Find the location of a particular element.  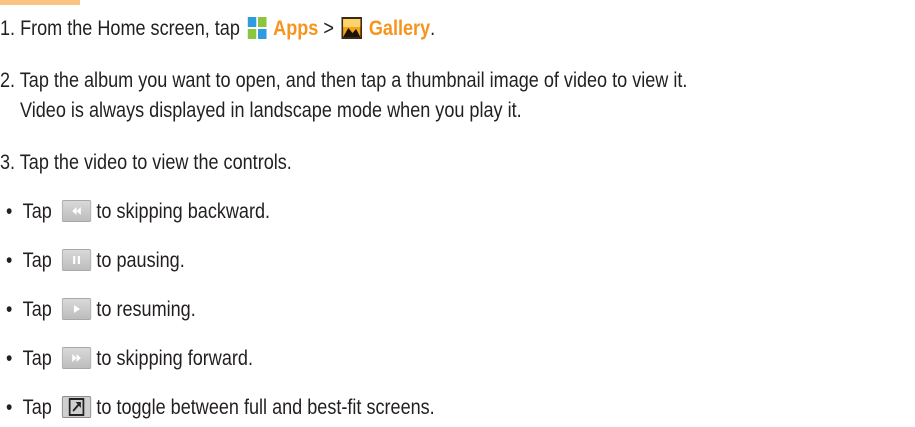

forward-text: to skipping forward. is located at coordinates (174, 358).